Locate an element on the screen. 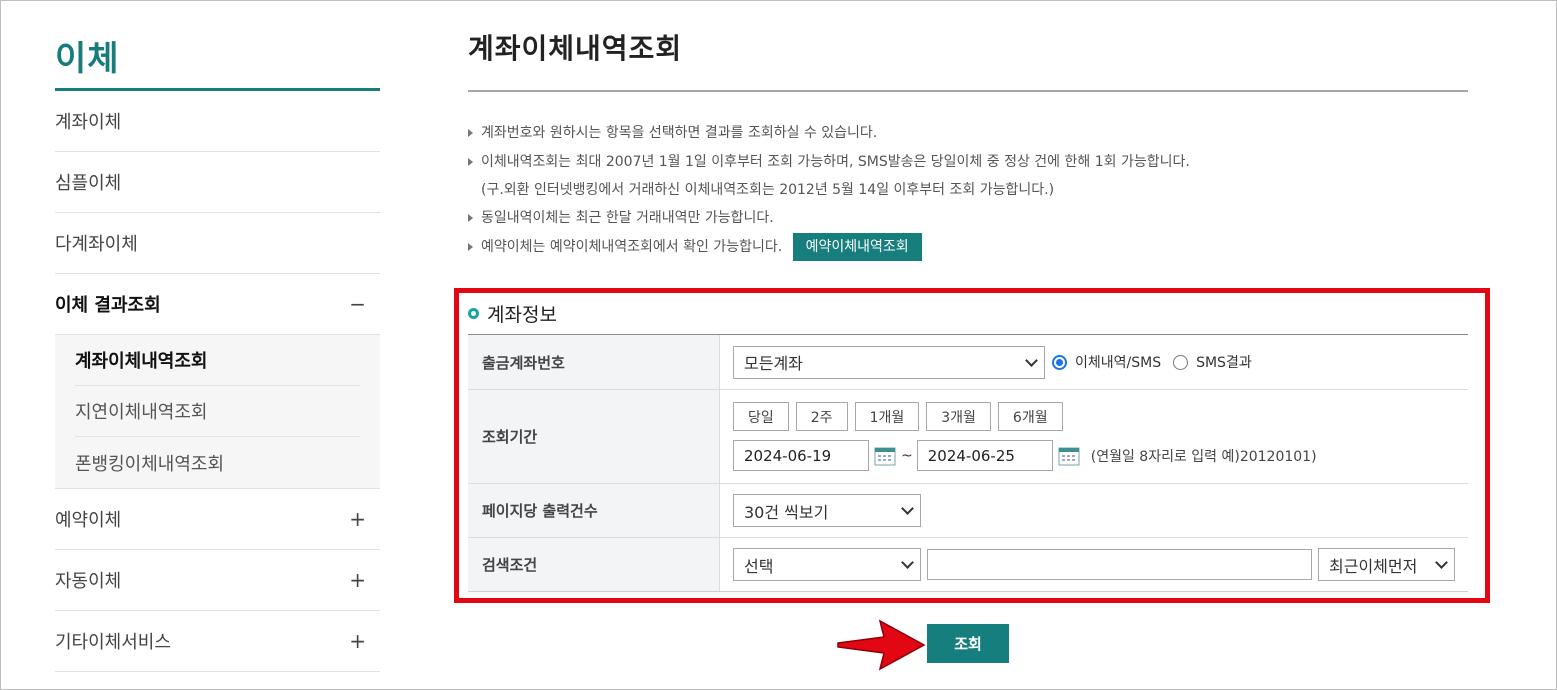  notice-item-with-button: 예약이체는 예약이체내역조회에서 확인 가능합니다. 예약이체내역조회 is located at coordinates (968, 247).